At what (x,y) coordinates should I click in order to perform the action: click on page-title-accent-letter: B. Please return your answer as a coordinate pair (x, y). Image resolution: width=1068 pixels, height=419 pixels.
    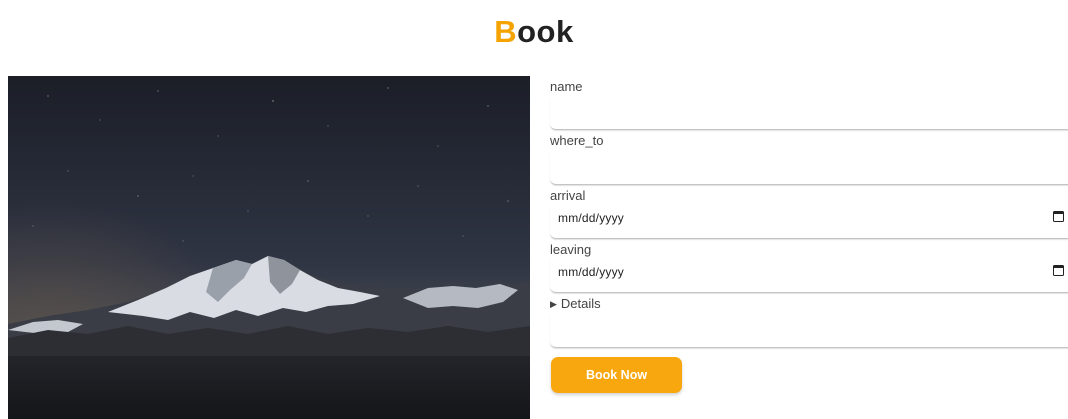
    Looking at the image, I should click on (506, 31).